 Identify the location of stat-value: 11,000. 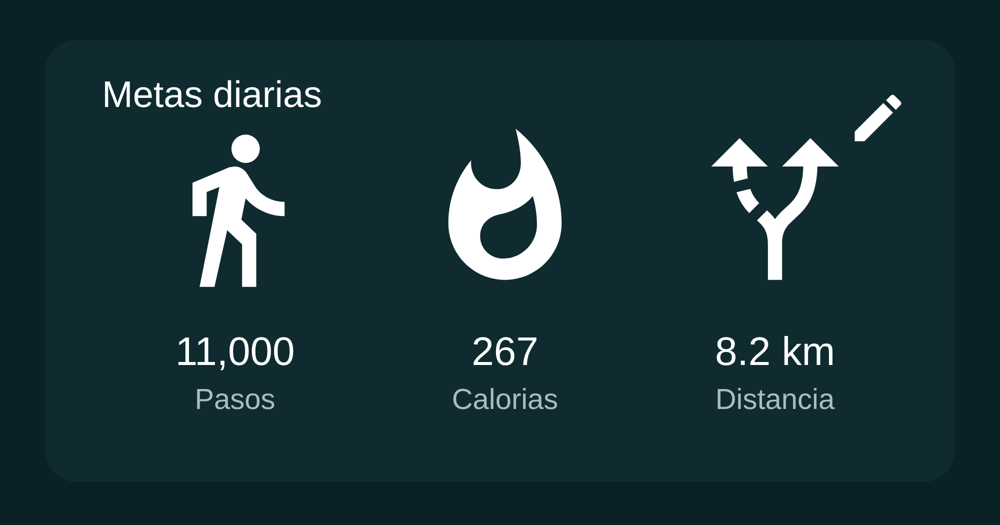
(235, 352).